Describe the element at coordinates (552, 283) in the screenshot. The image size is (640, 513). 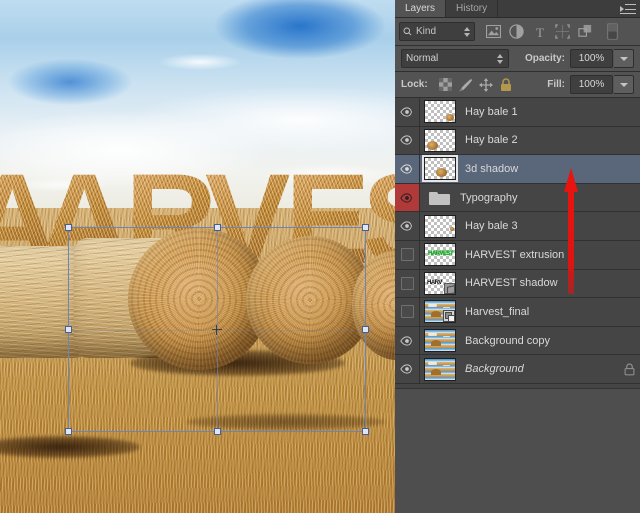
I see `layer-name: HARVEST shadow` at that location.